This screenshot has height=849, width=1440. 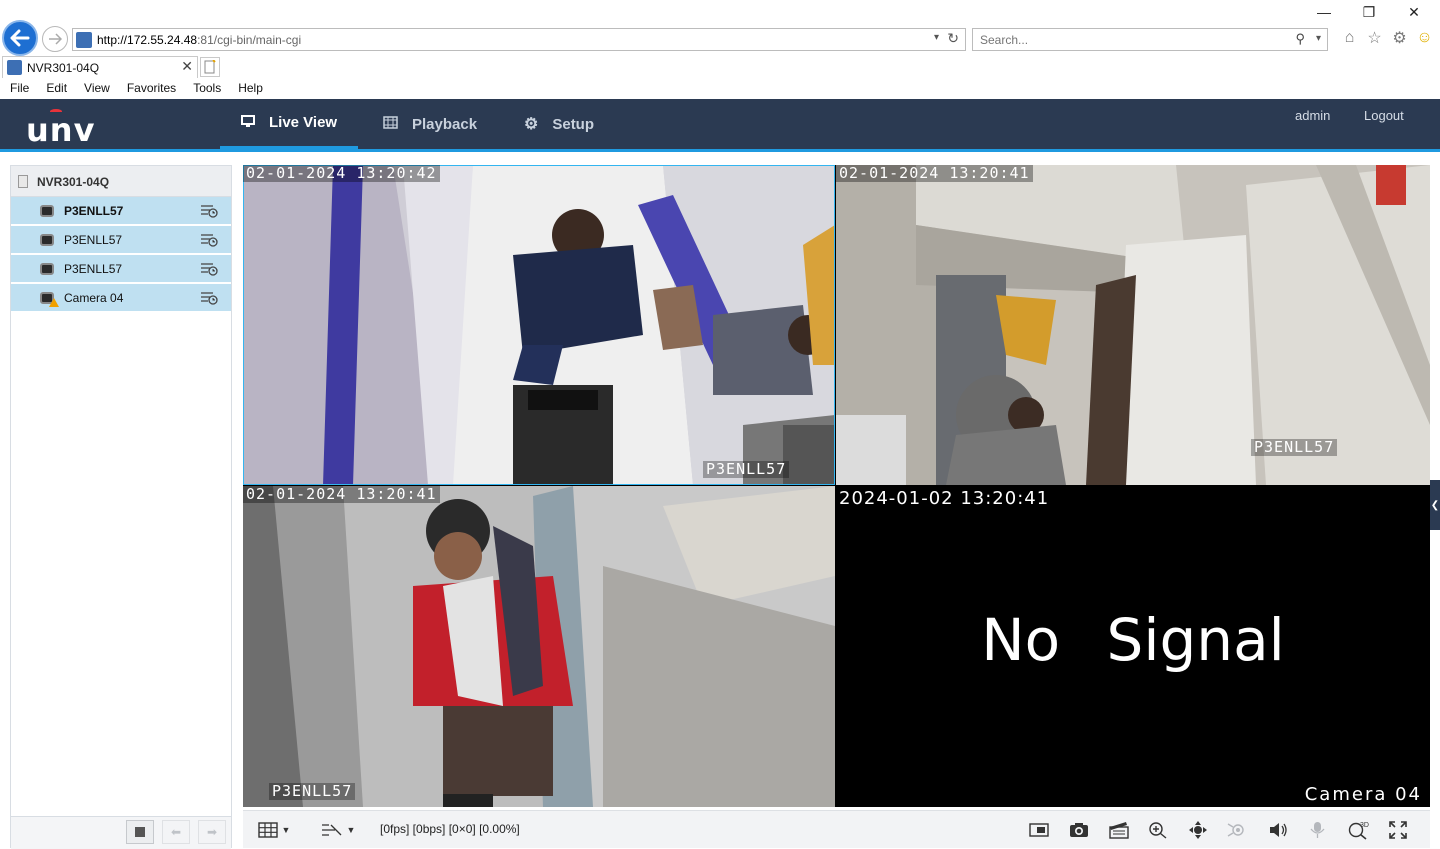 What do you see at coordinates (953, 38) in the screenshot?
I see `refresh-icon: ↻` at bounding box center [953, 38].